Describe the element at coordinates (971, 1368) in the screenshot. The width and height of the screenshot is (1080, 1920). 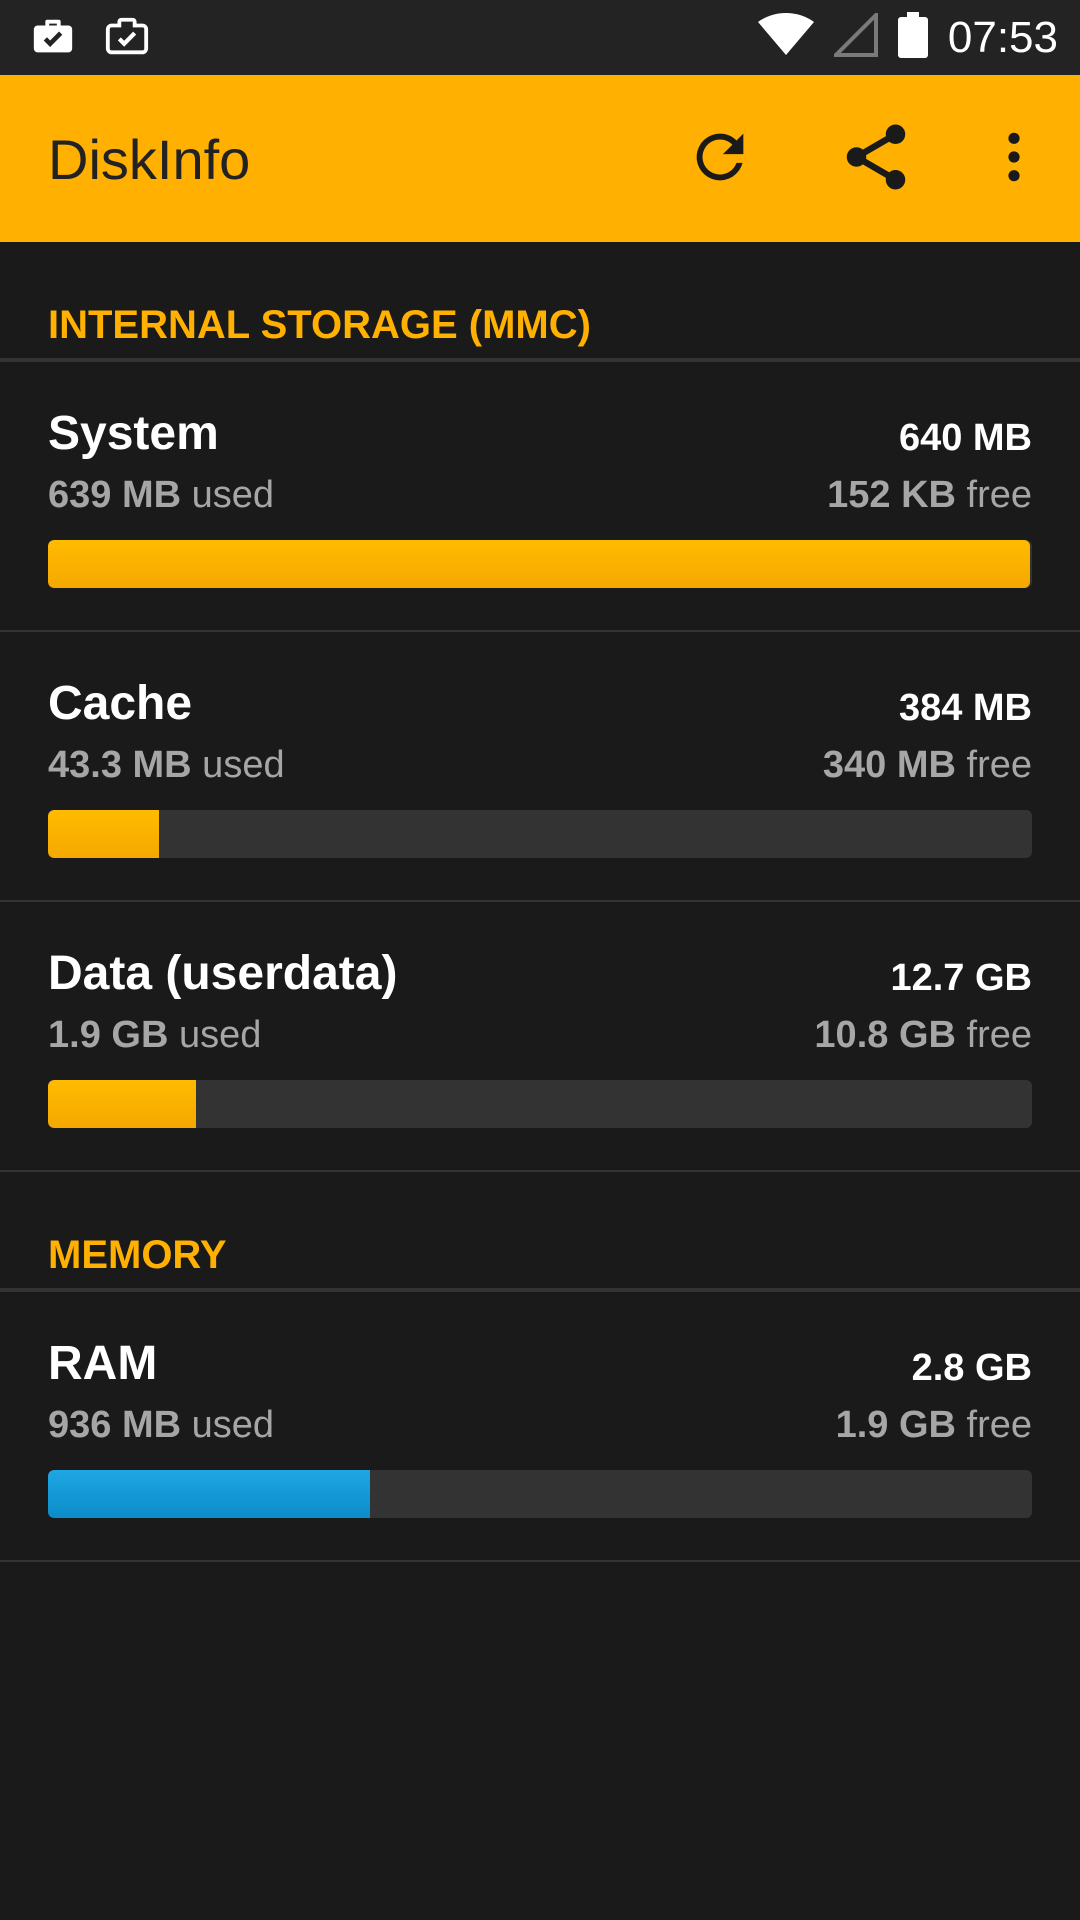
I see `item-total-size: 2.8 GB` at that location.